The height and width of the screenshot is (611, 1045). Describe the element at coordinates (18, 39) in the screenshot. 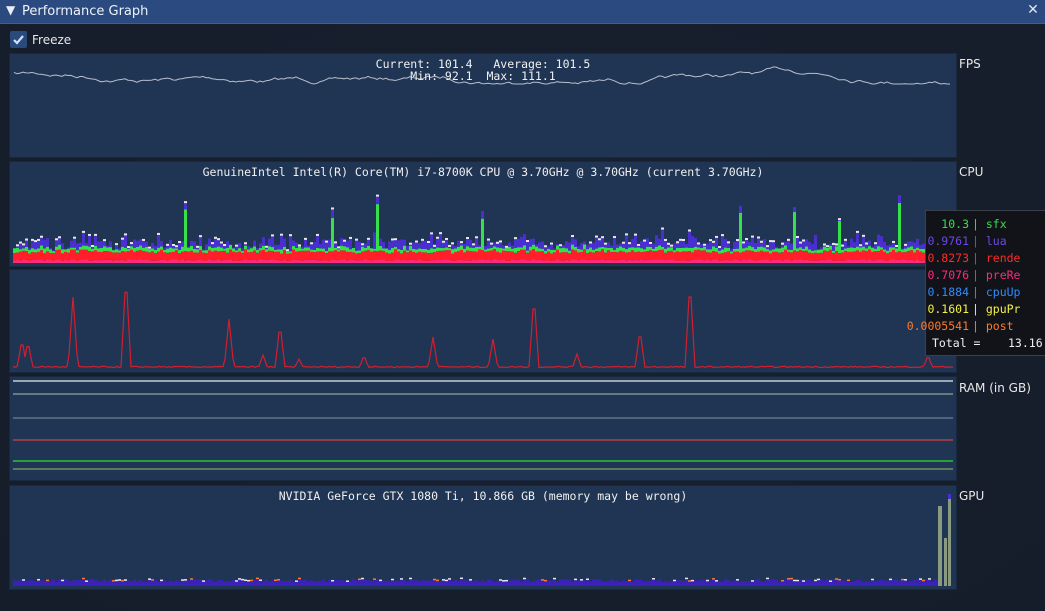

I see `checkbox-box` at that location.